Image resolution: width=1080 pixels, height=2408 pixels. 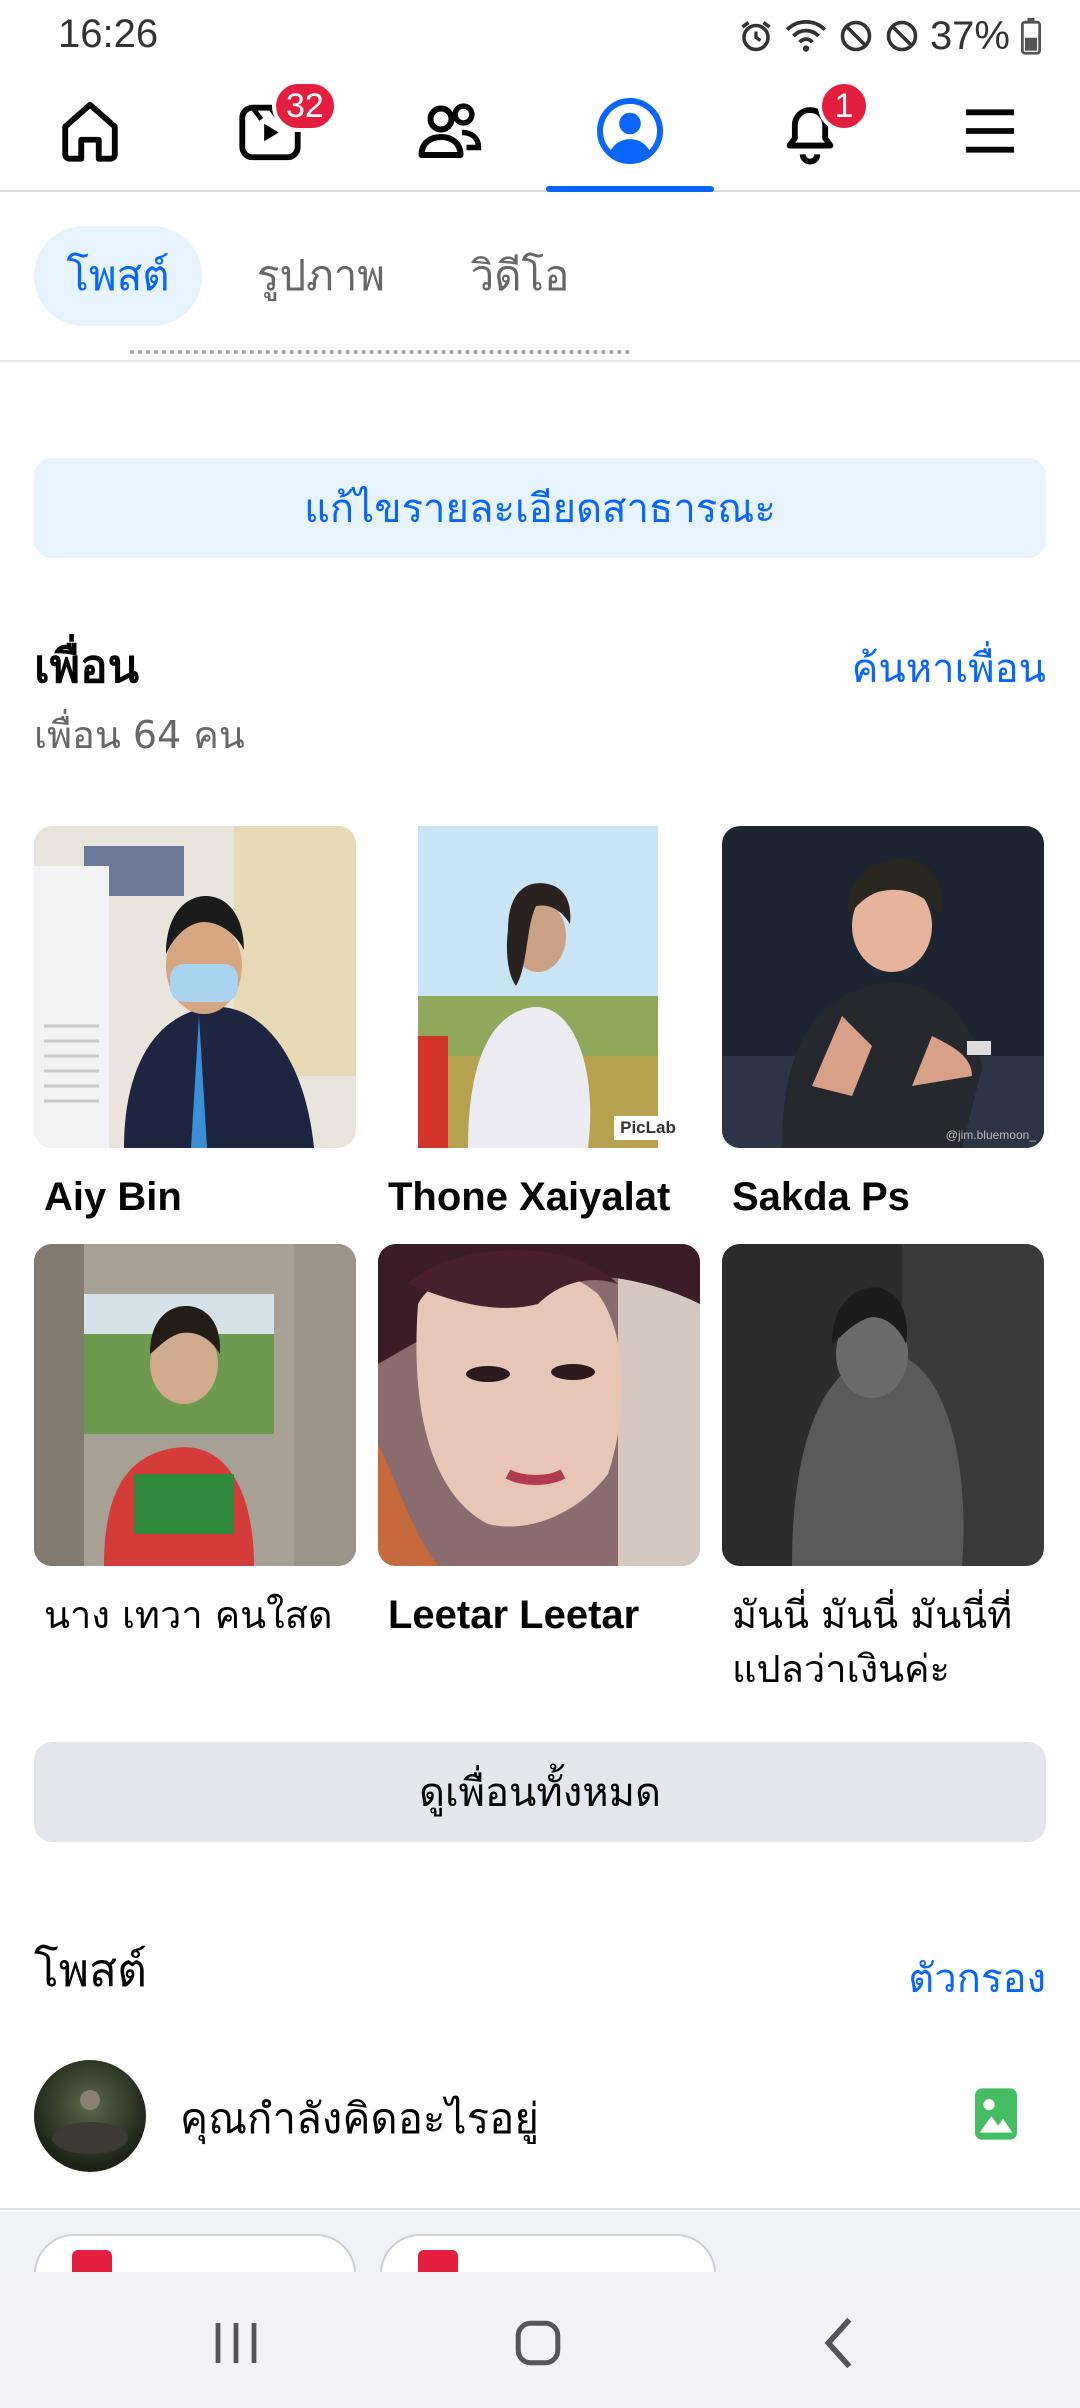 I want to click on friend-name-line: มันนี่ มันนี่ มันนี่ที่, so click(x=872, y=1615).